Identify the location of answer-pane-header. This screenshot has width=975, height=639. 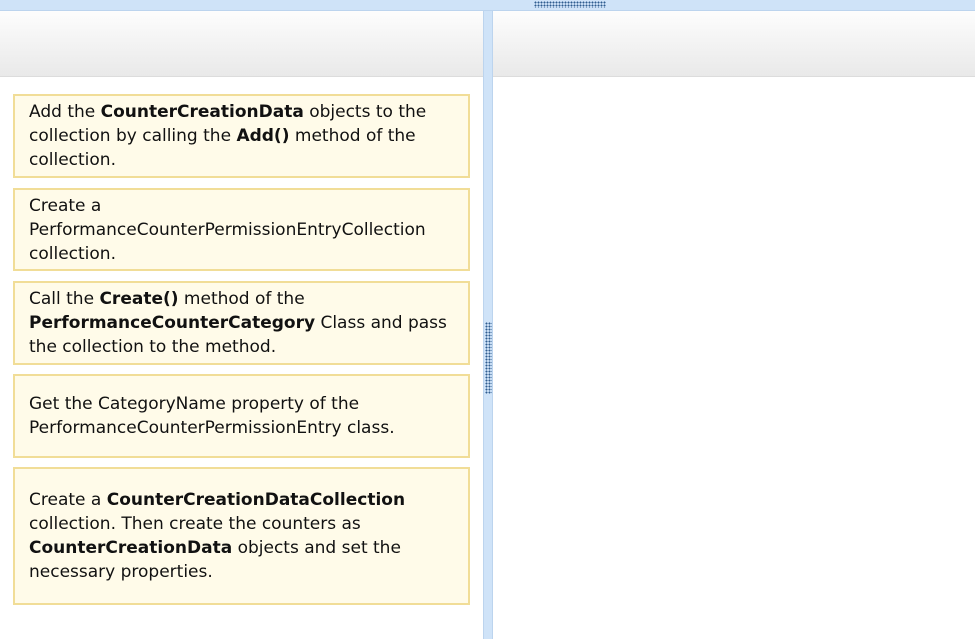
(734, 44).